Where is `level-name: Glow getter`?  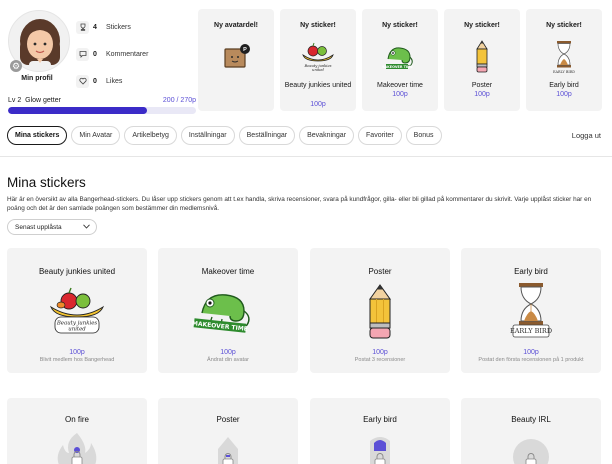
level-name: Glow getter is located at coordinates (43, 100).